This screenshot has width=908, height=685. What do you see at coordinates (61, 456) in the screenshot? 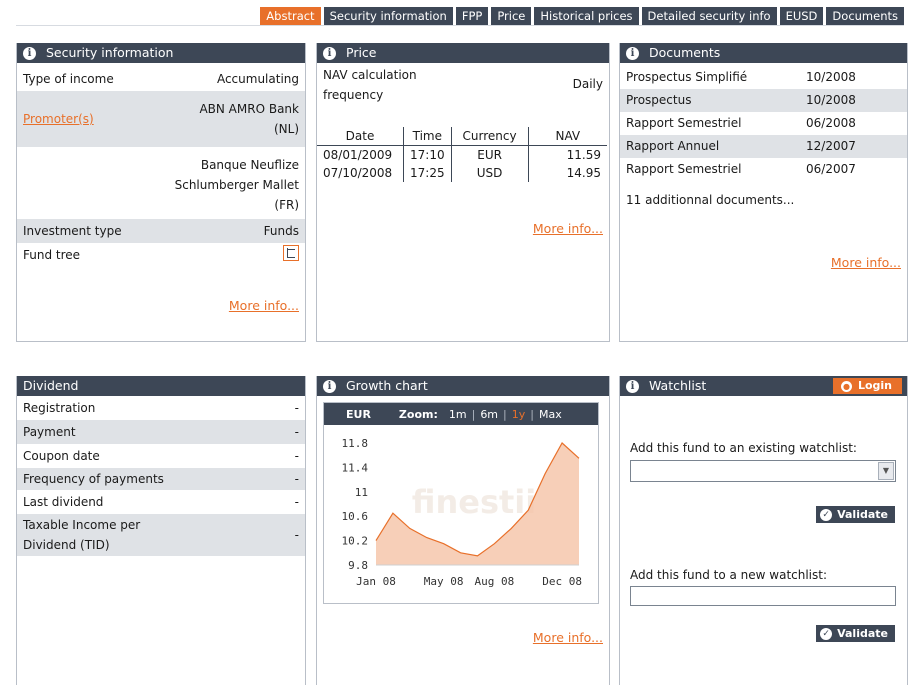
I see `field-label: Coupon date` at bounding box center [61, 456].